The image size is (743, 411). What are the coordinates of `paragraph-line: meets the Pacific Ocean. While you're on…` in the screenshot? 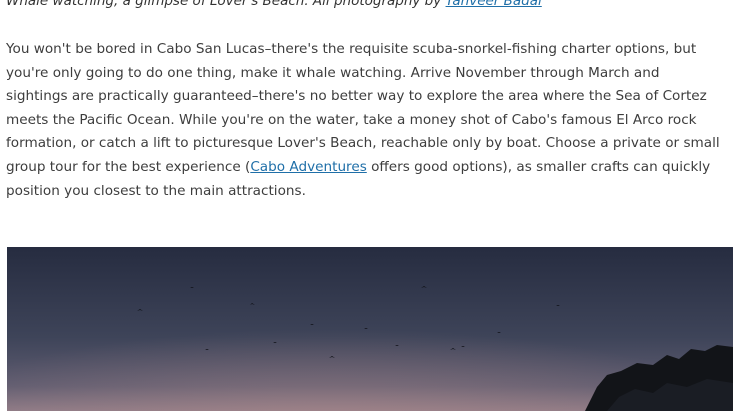 It's located at (351, 119).